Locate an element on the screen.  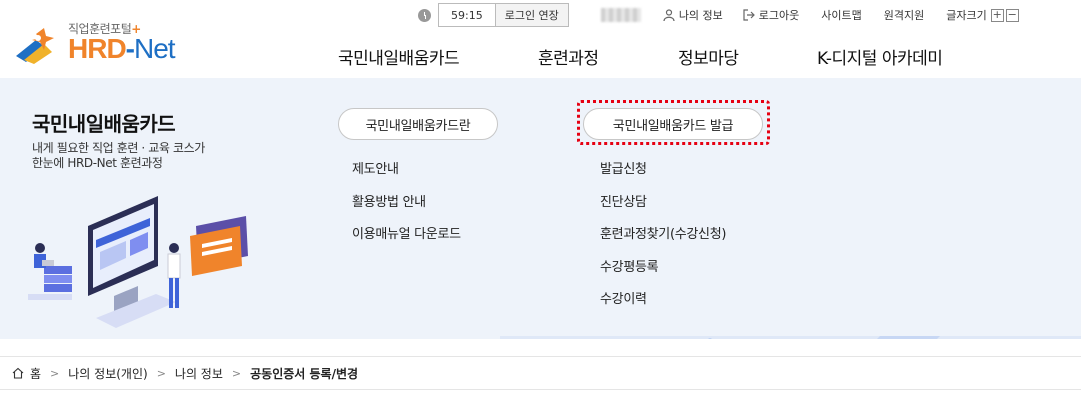
logout-icon is located at coordinates (749, 15).